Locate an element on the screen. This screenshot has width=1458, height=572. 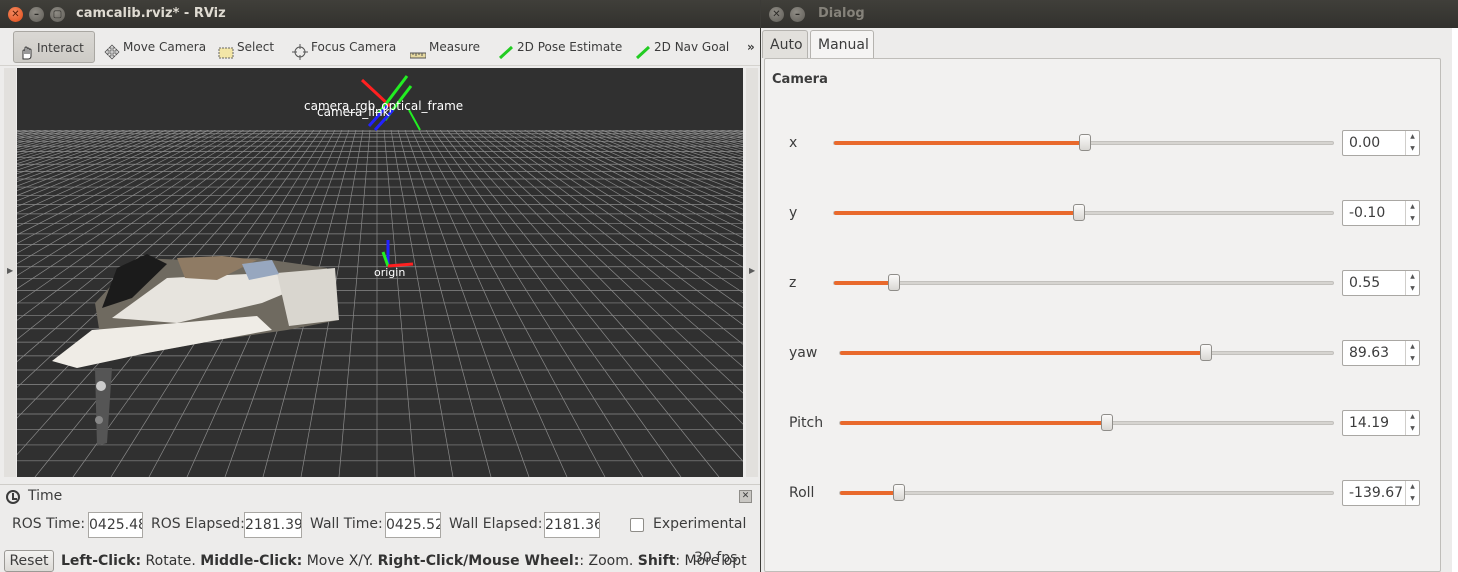
slider-yaw is located at coordinates (1086, 352).